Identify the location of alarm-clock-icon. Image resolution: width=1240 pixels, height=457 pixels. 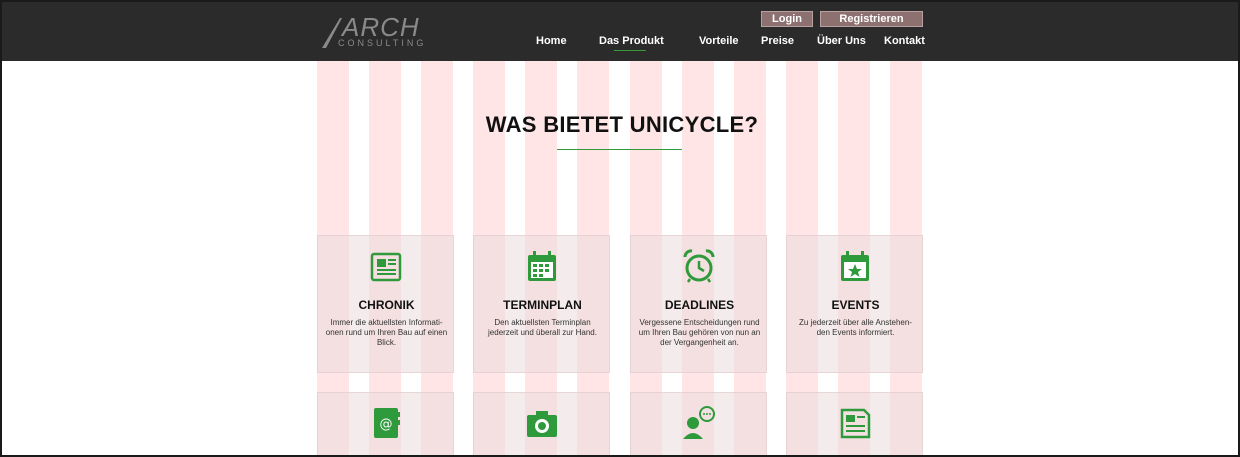
(699, 266).